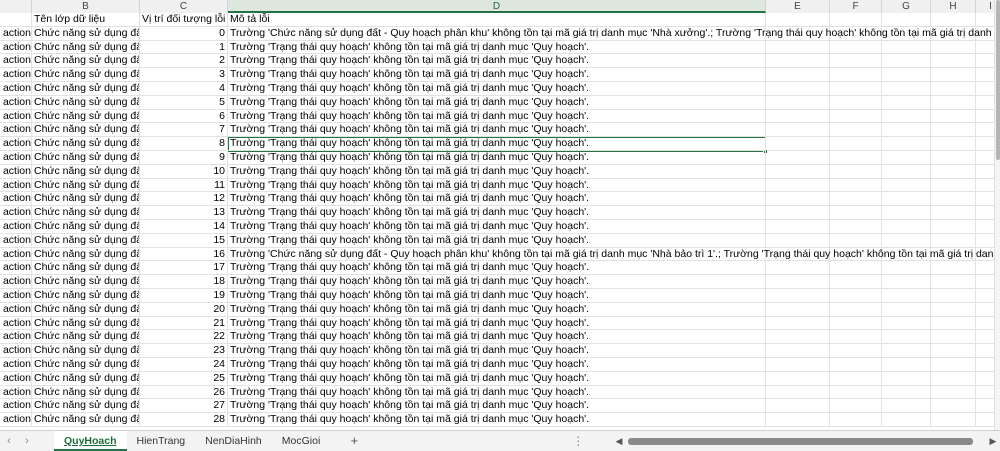  What do you see at coordinates (184, 323) in the screenshot?
I see `cell-object-index: 21` at bounding box center [184, 323].